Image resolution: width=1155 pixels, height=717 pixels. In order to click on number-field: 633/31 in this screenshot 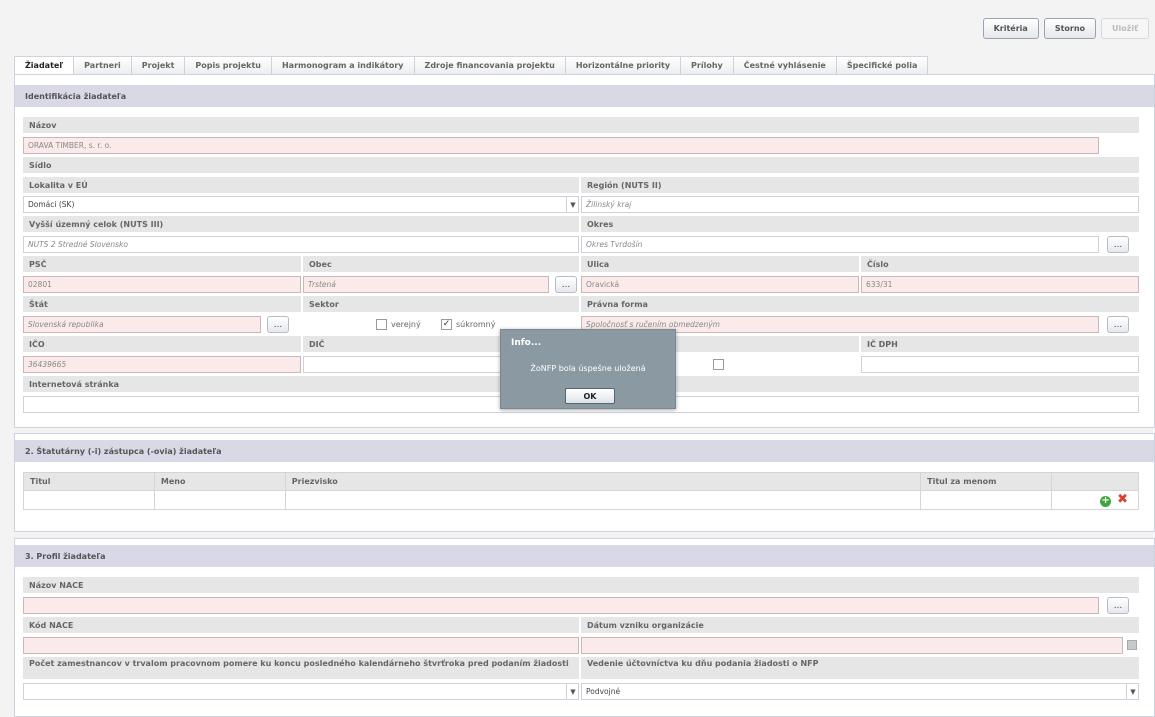, I will do `click(1000, 284)`.